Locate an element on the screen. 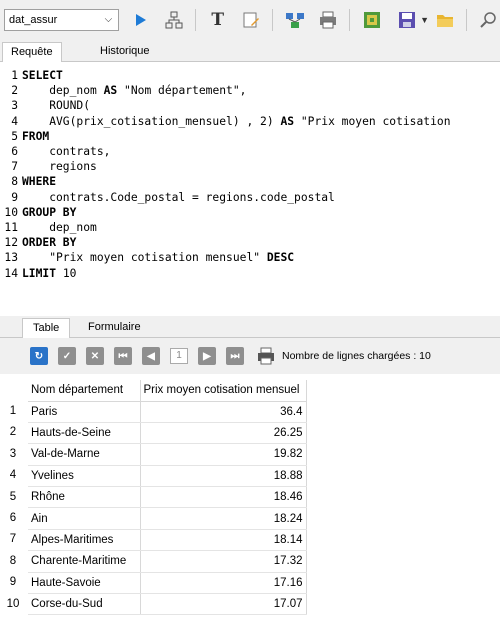 The width and height of the screenshot is (500, 625). tab-form: Formulaire is located at coordinates (114, 328).